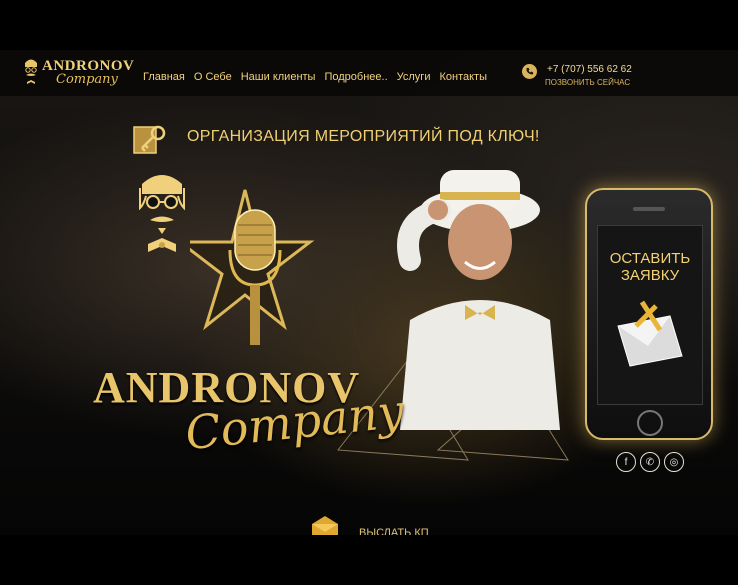 Image resolution: width=738 pixels, height=585 pixels. Describe the element at coordinates (213, 77) in the screenshot. I see `nav-about: О Себе` at that location.